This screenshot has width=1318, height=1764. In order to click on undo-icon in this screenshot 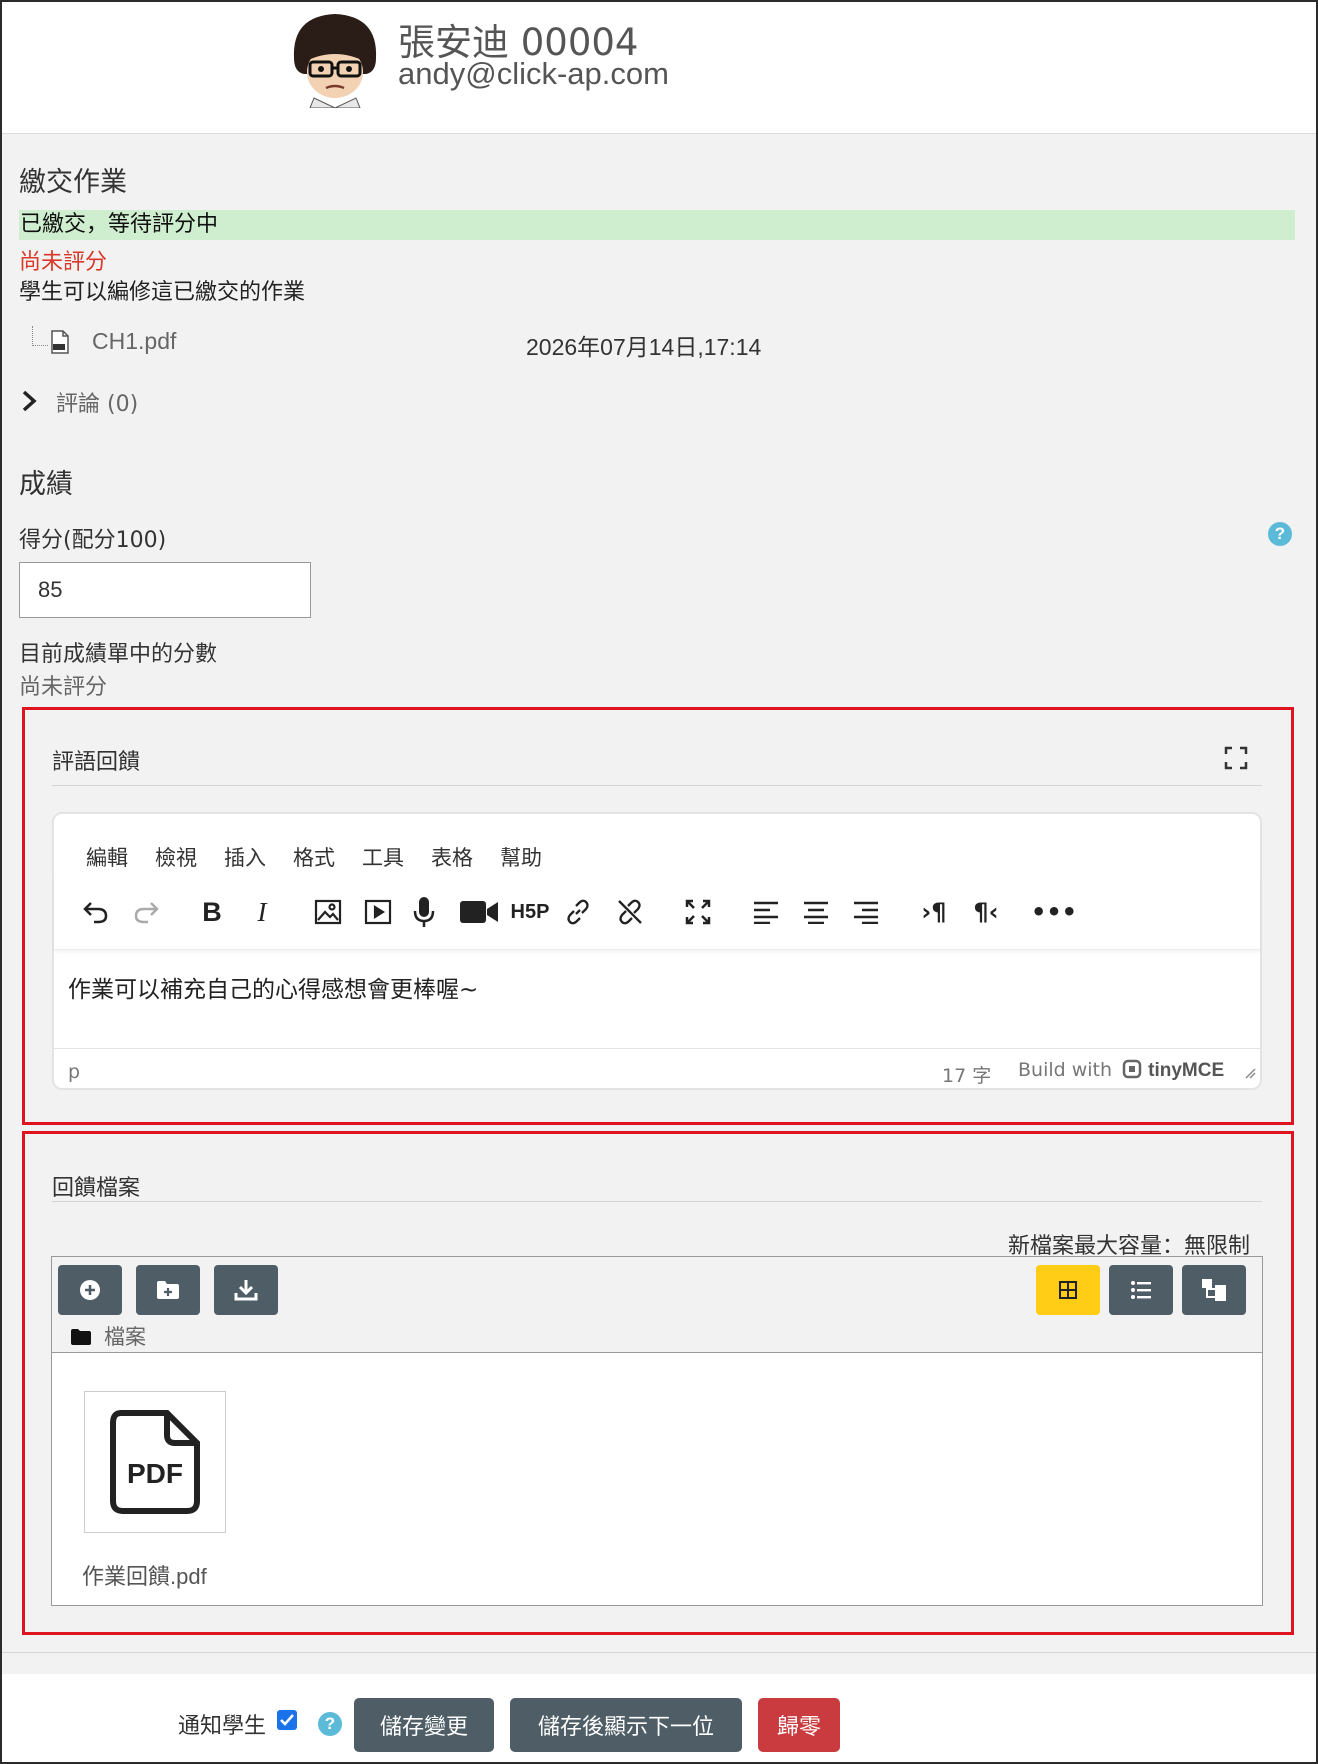, I will do `click(96, 912)`.